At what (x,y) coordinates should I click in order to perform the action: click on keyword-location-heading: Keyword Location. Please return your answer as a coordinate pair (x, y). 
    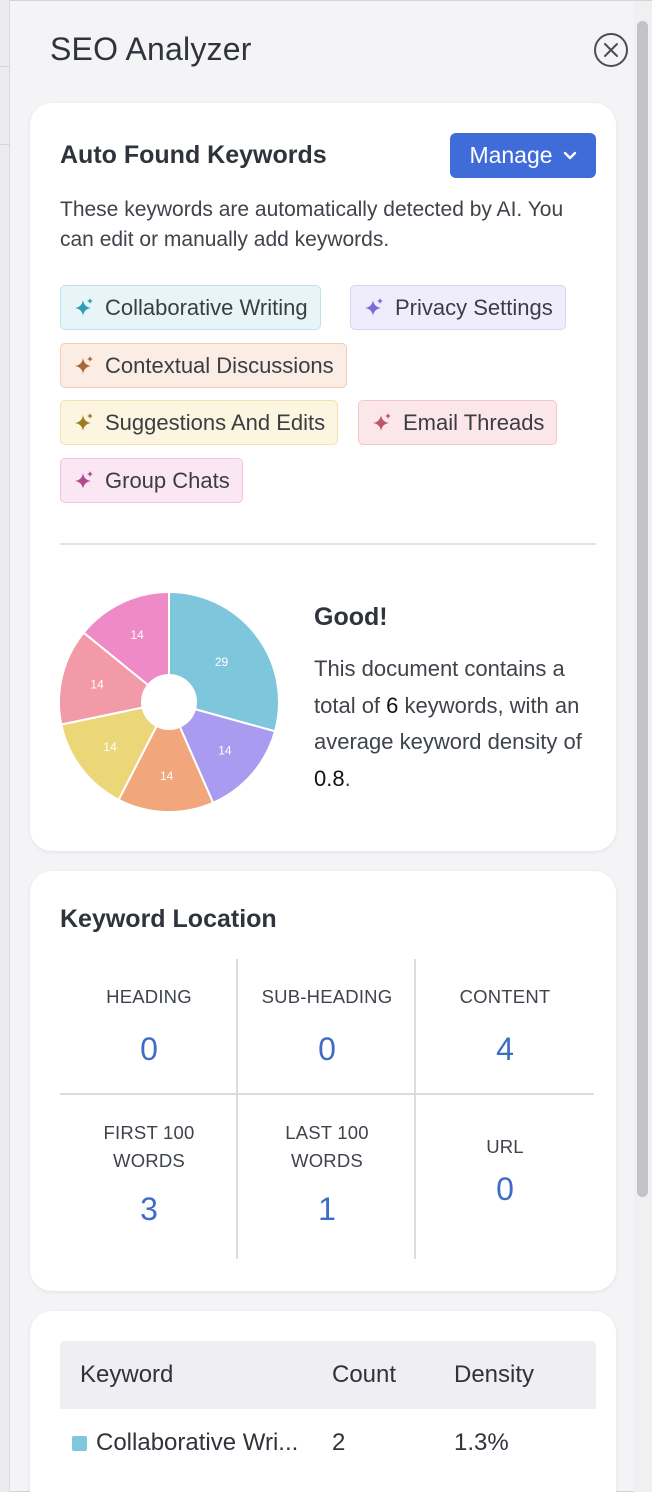
    Looking at the image, I should click on (168, 919).